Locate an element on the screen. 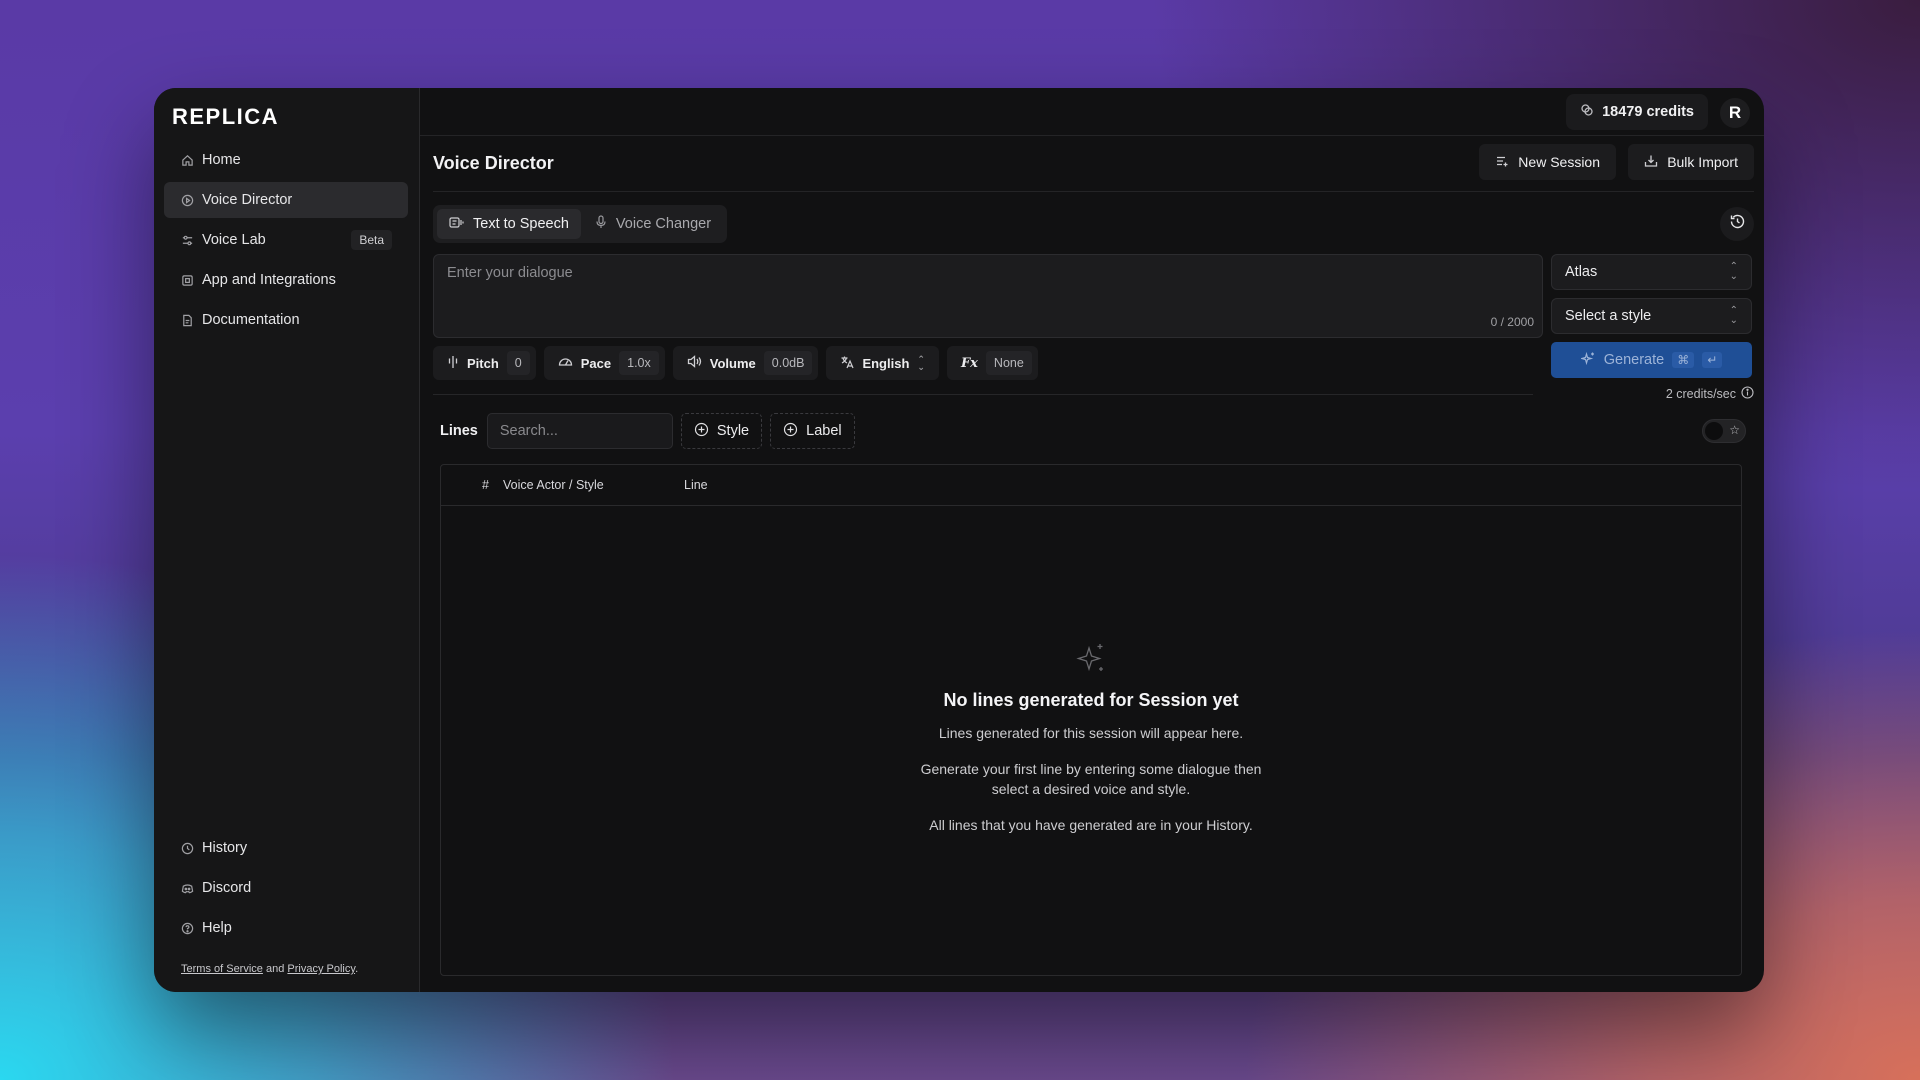 This screenshot has height=1080, width=1920. enter-key: ↵ is located at coordinates (1712, 360).